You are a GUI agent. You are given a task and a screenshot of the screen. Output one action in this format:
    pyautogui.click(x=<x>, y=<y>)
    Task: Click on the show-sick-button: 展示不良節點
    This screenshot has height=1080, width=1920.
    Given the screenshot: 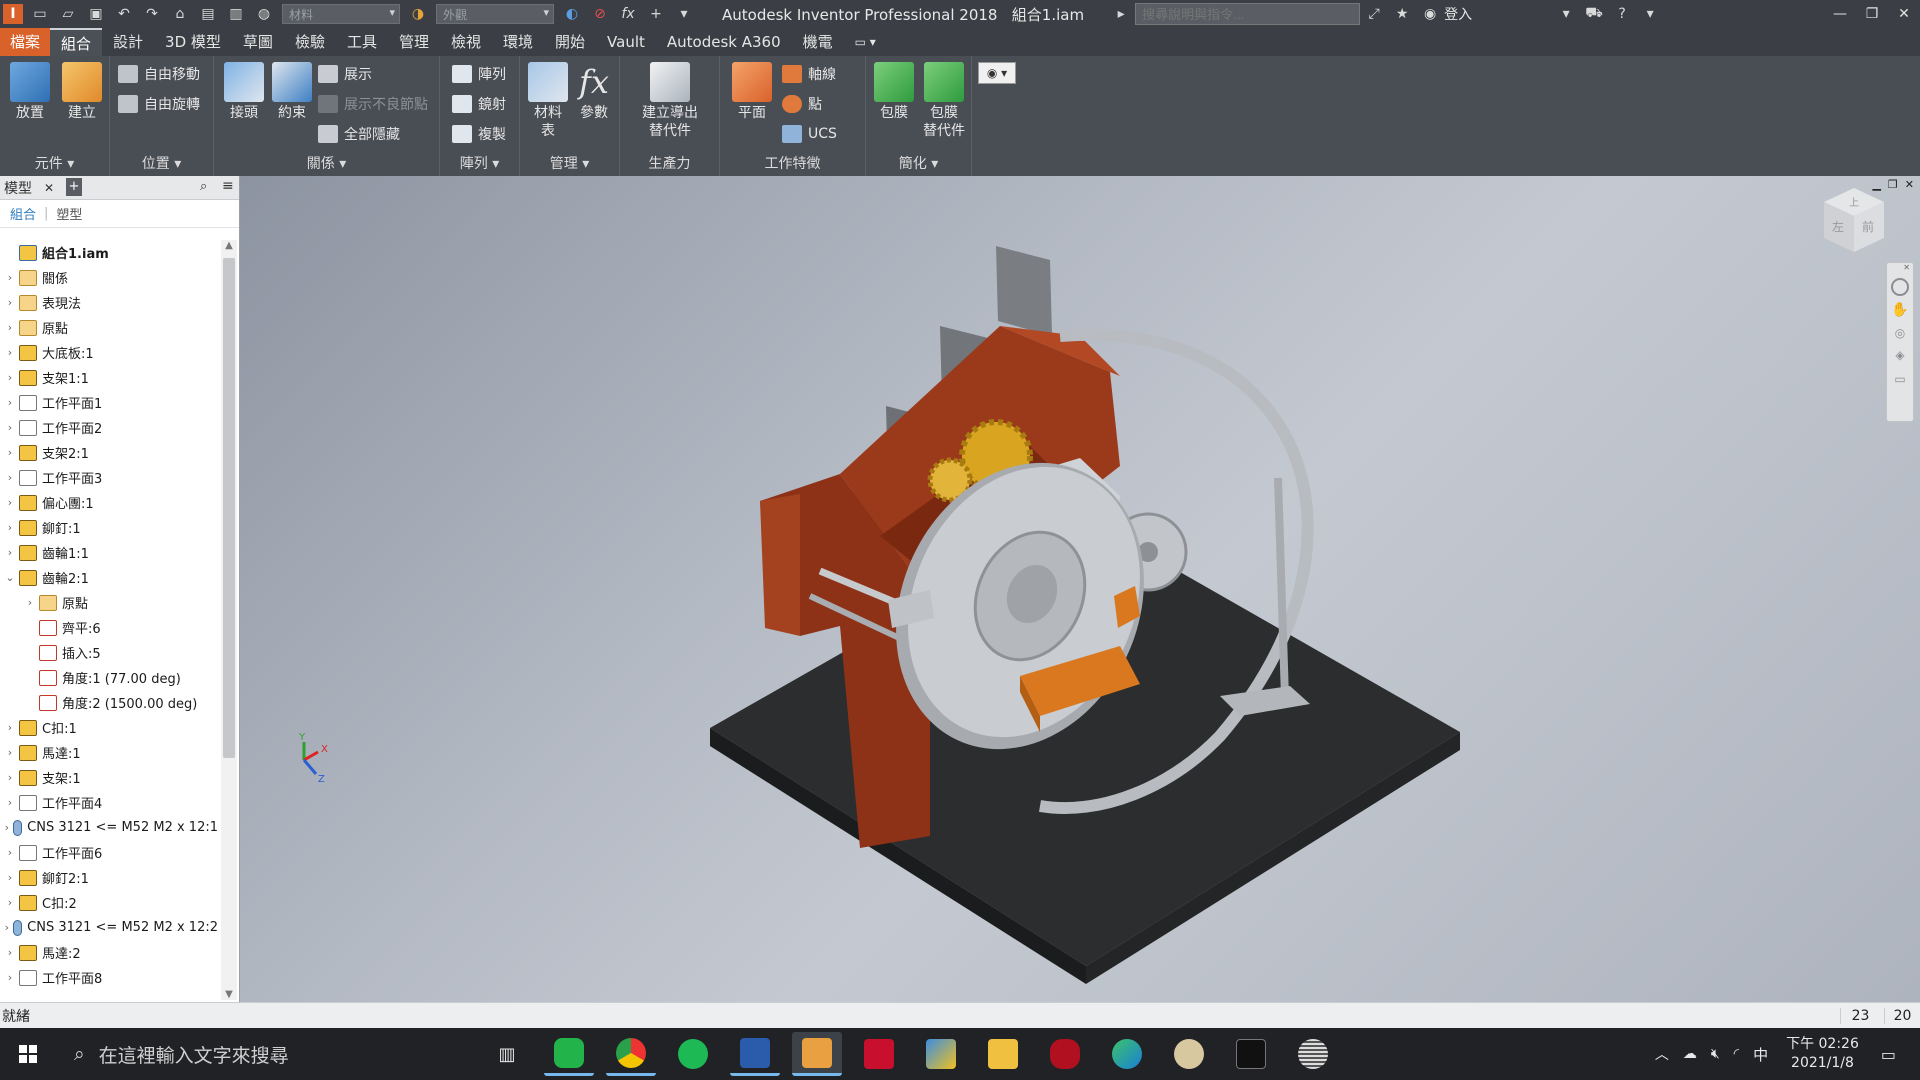 What is the action you would take?
    pyautogui.click(x=373, y=104)
    